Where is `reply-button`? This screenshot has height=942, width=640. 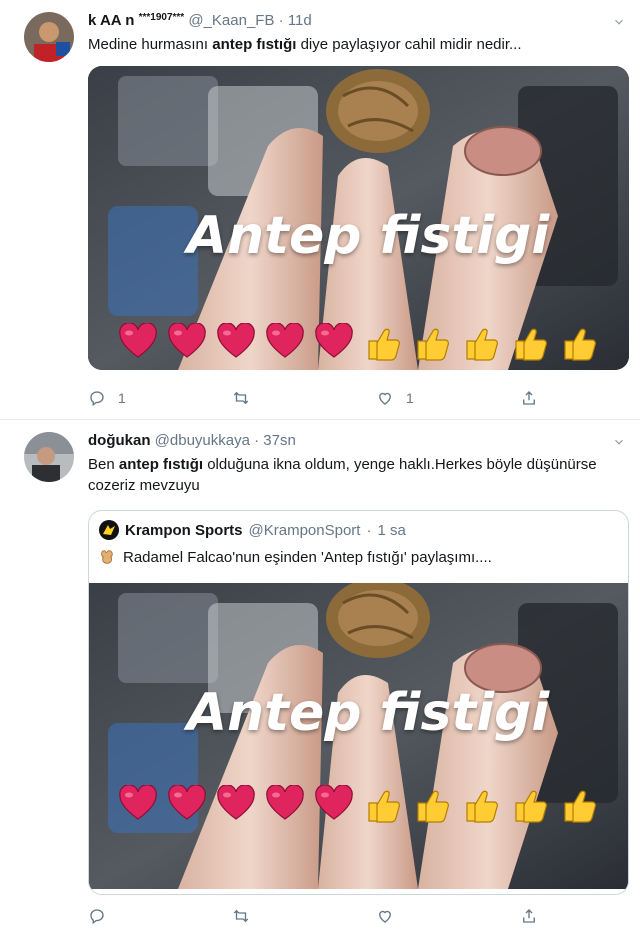 reply-button is located at coordinates (97, 916).